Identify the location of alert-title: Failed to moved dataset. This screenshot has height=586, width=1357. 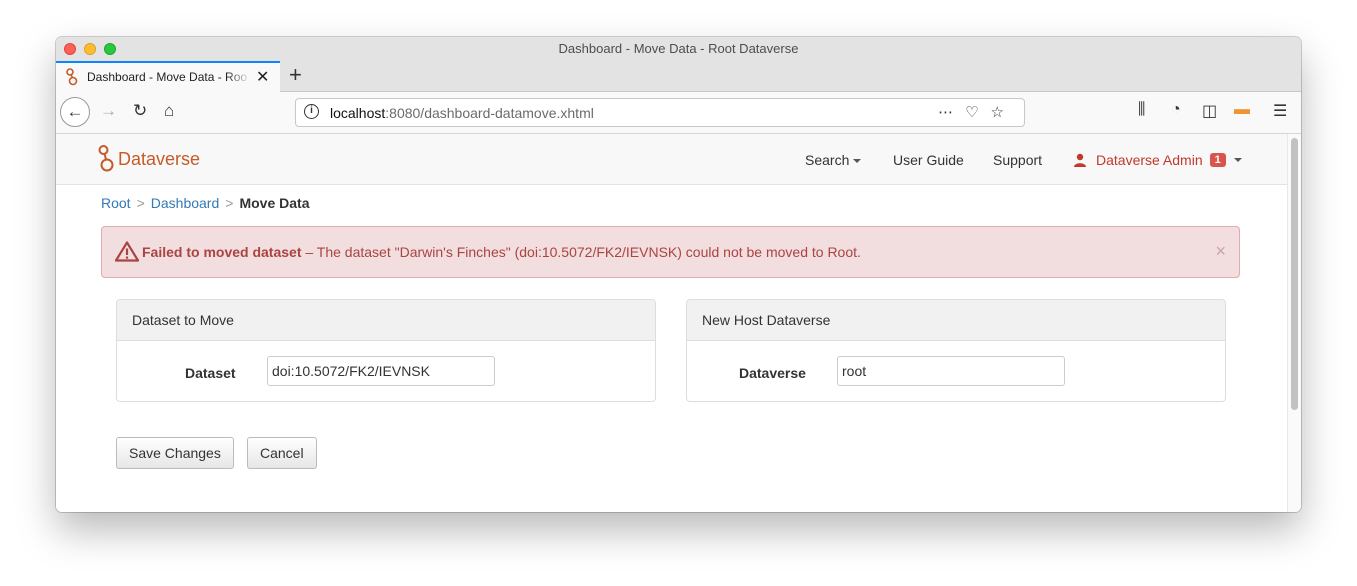
(222, 252).